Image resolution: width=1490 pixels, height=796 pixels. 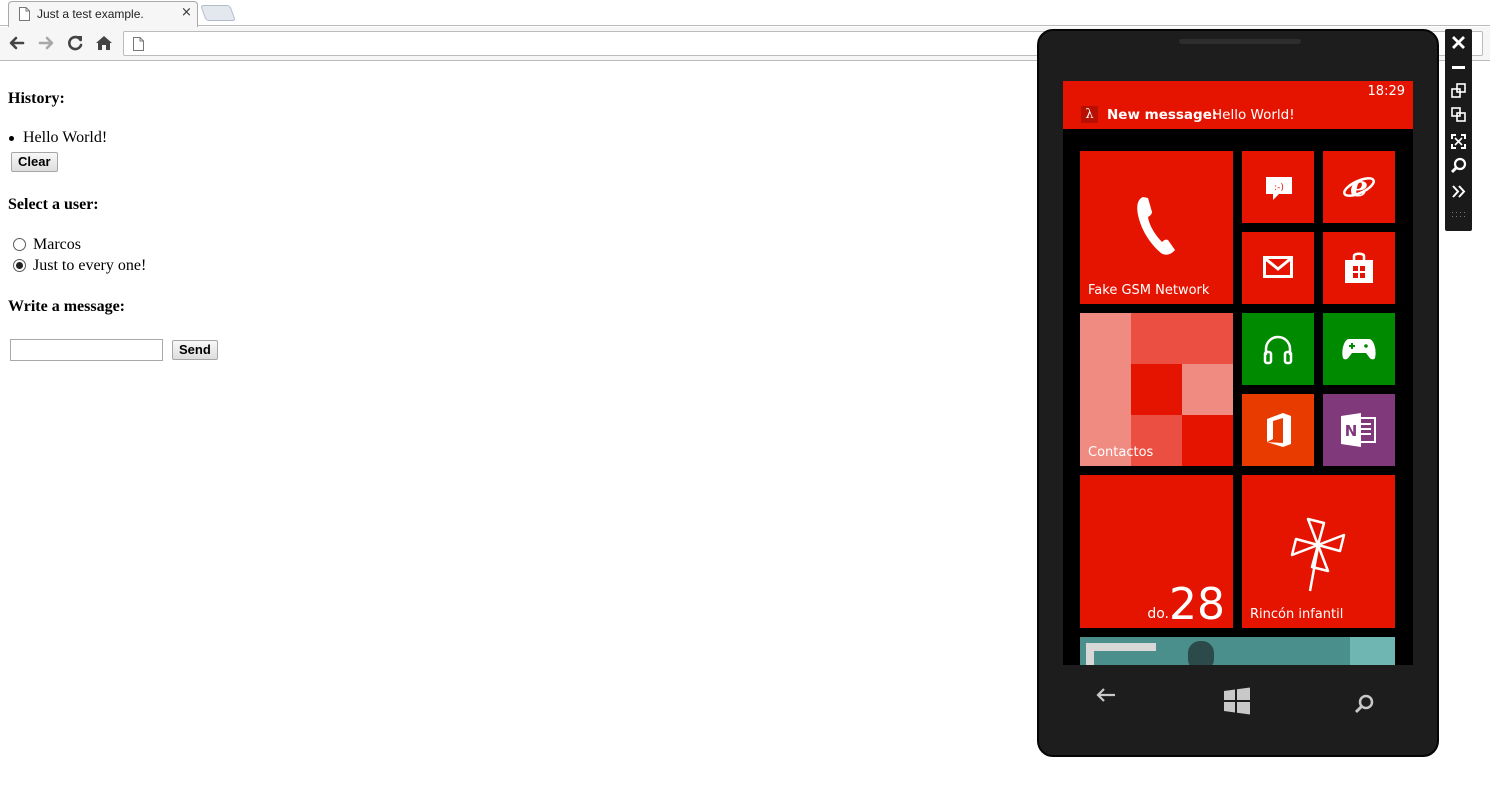 I want to click on forward-arrow-icon, so click(x=46, y=43).